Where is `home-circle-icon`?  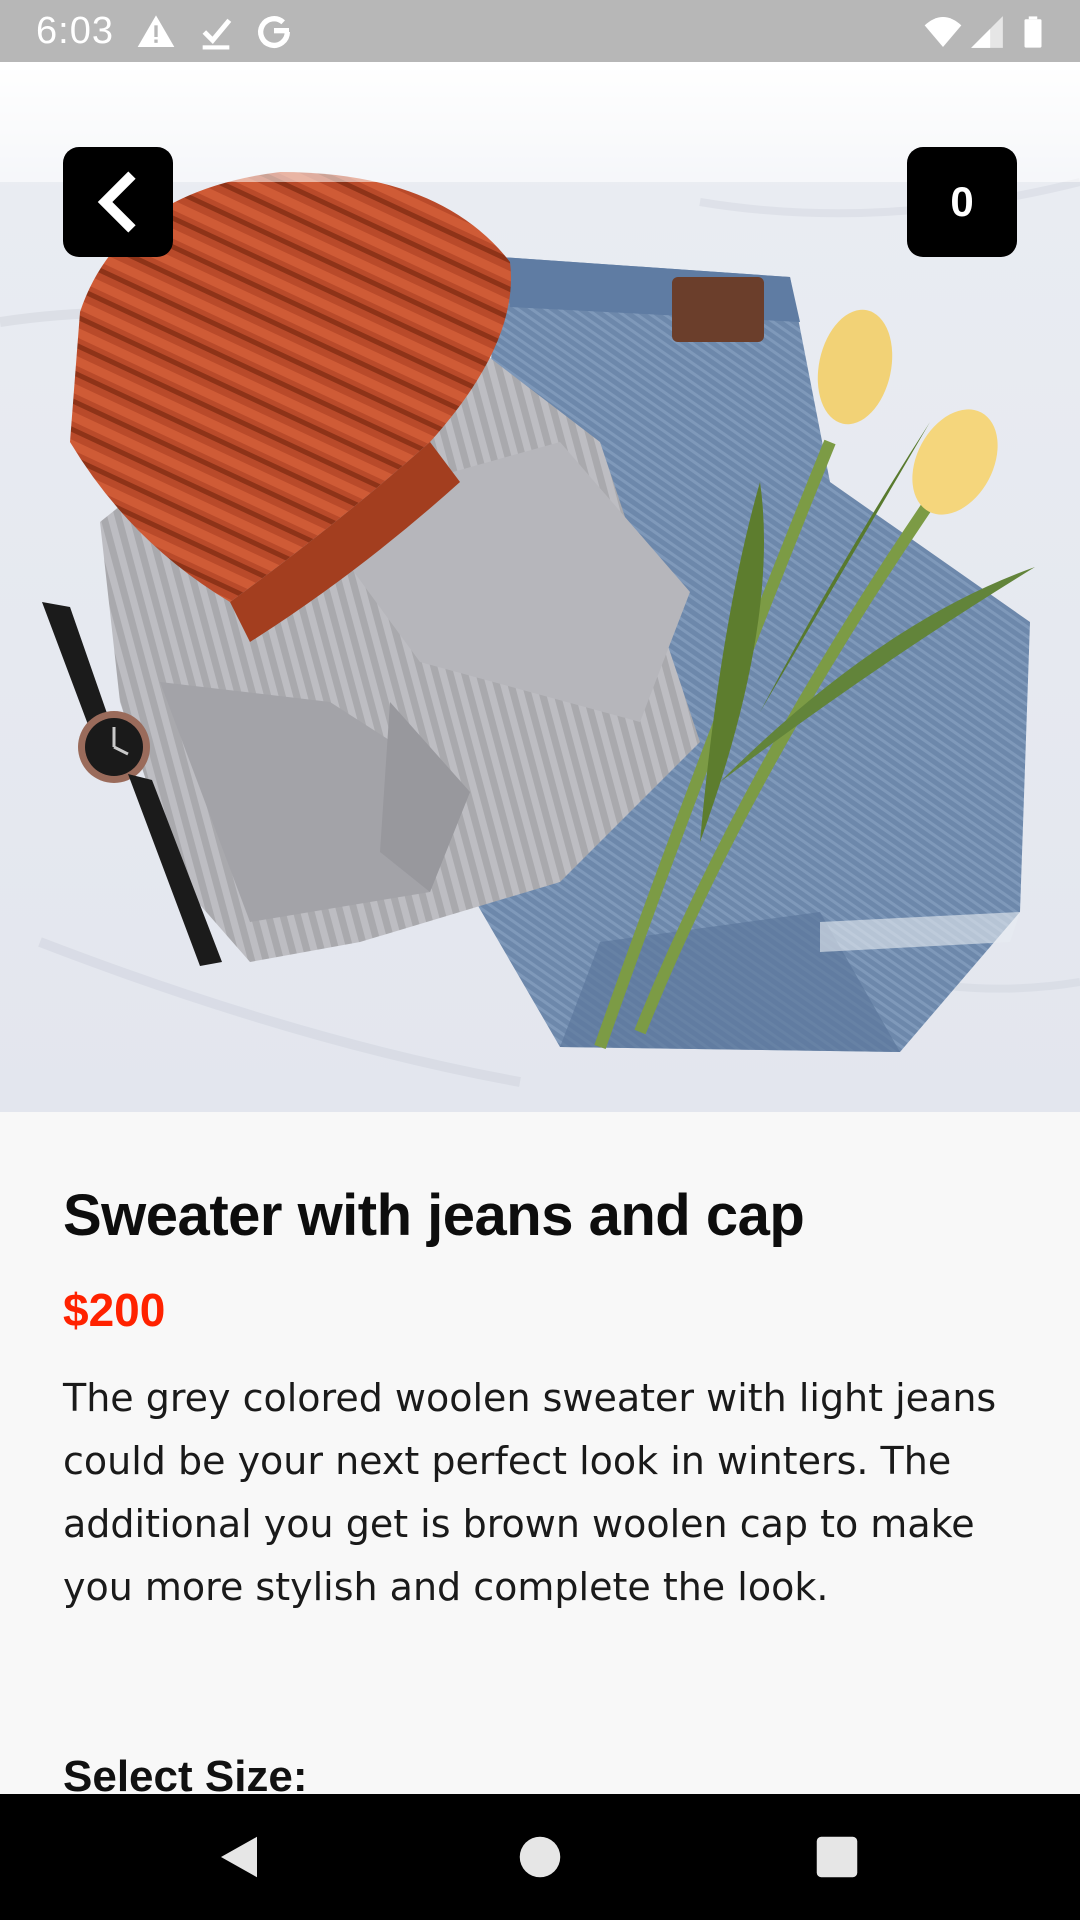 home-circle-icon is located at coordinates (540, 1857).